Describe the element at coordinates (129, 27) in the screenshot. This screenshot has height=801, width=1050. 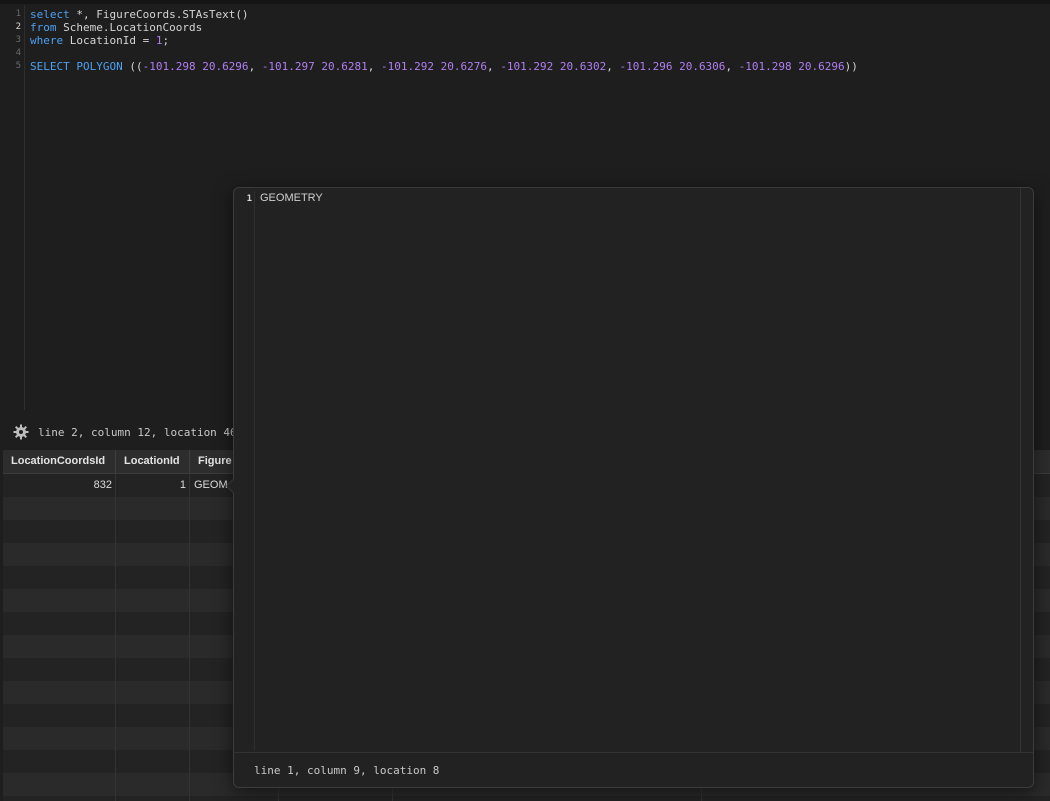
I see `code-token: Scheme.LocationCoords` at that location.